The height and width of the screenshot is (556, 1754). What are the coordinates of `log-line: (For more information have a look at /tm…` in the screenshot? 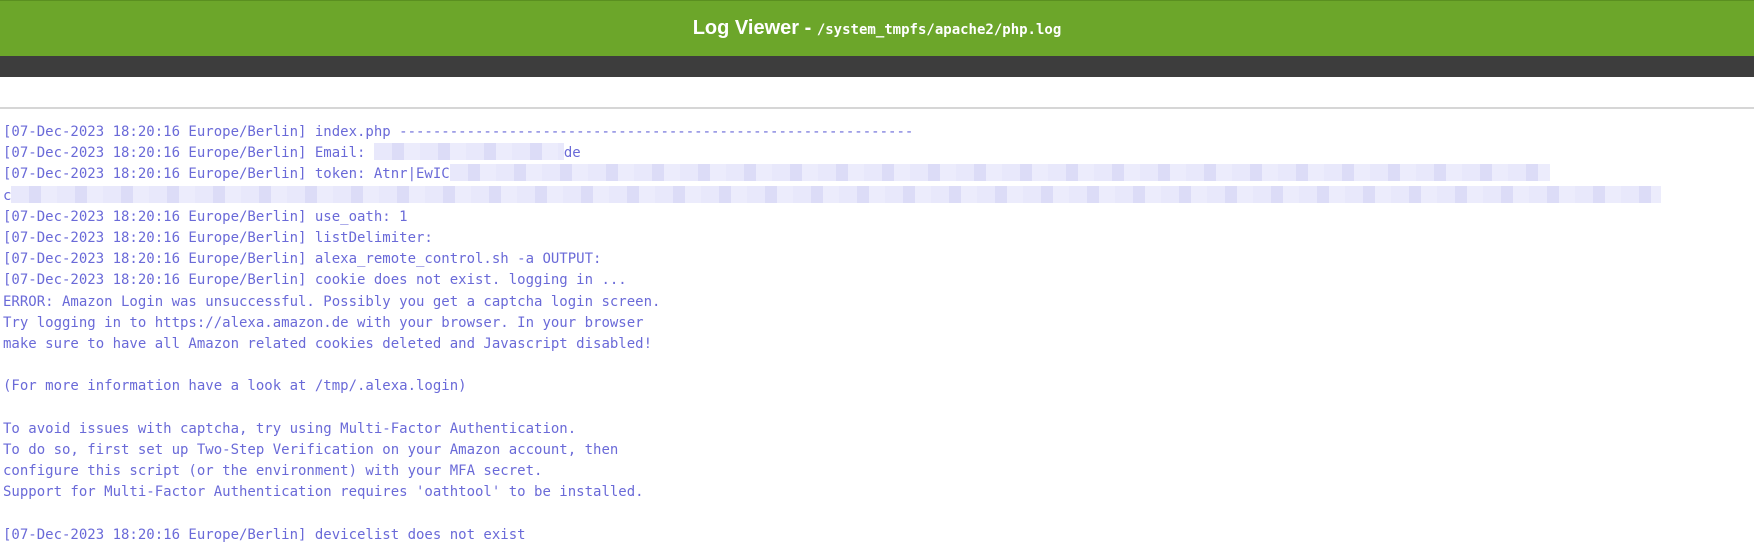 It's located at (235, 386).